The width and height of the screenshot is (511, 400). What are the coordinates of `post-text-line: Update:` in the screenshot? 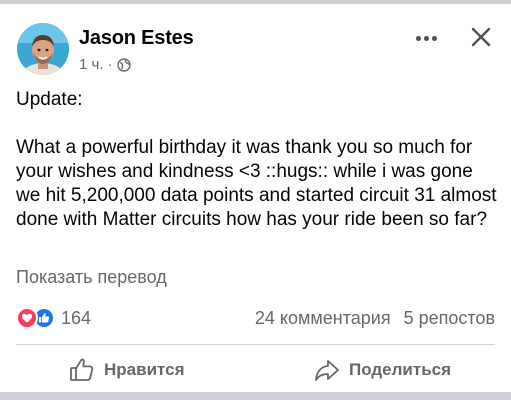 It's located at (49, 99).